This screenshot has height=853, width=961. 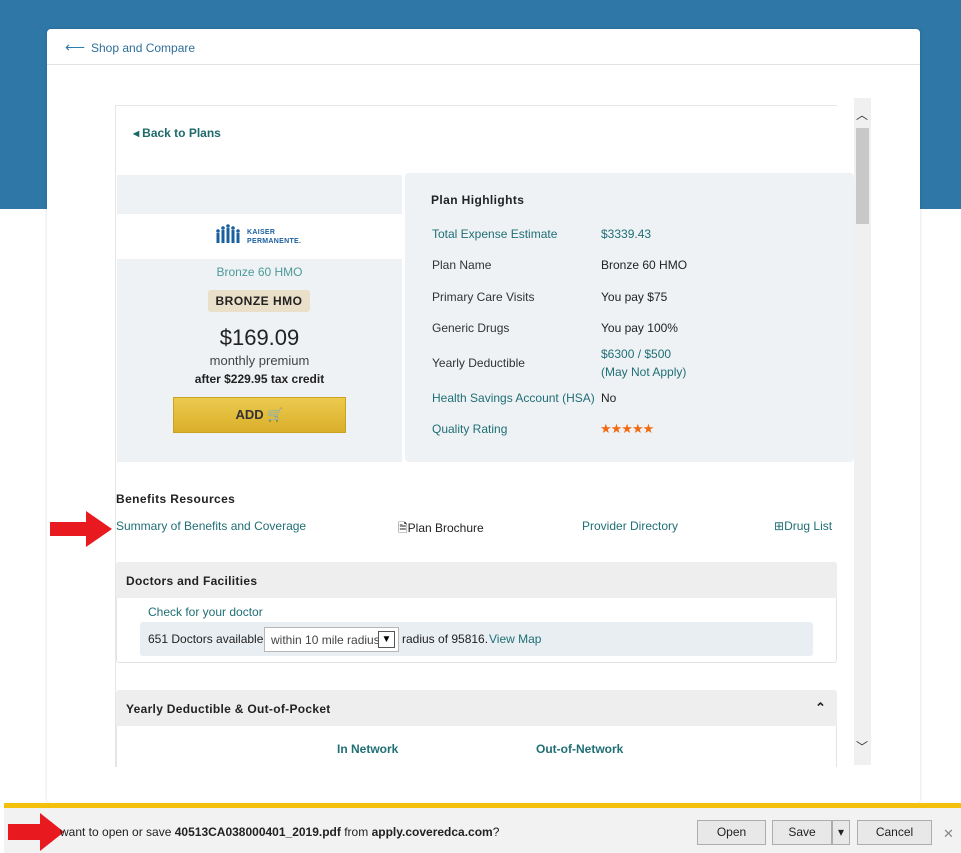 What do you see at coordinates (228, 233) in the screenshot?
I see `kaiser-logo-icon` at bounding box center [228, 233].